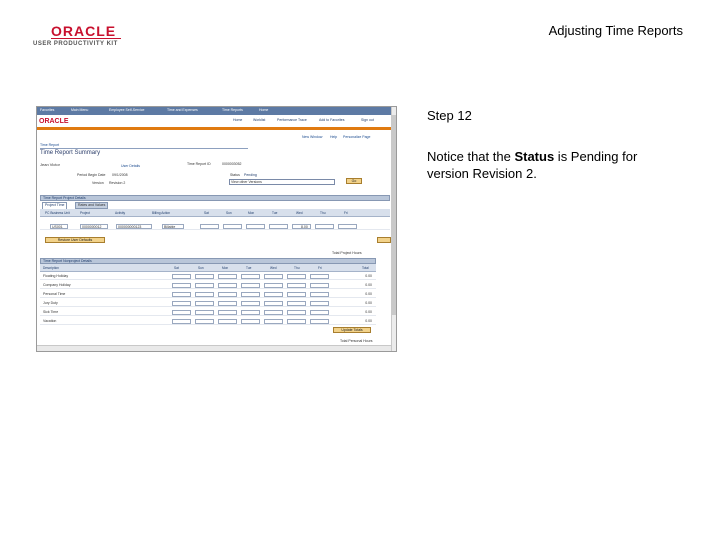 Image resolution: width=720 pixels, height=540 pixels. What do you see at coordinates (347, 226) in the screenshot?
I see `fri-input` at bounding box center [347, 226].